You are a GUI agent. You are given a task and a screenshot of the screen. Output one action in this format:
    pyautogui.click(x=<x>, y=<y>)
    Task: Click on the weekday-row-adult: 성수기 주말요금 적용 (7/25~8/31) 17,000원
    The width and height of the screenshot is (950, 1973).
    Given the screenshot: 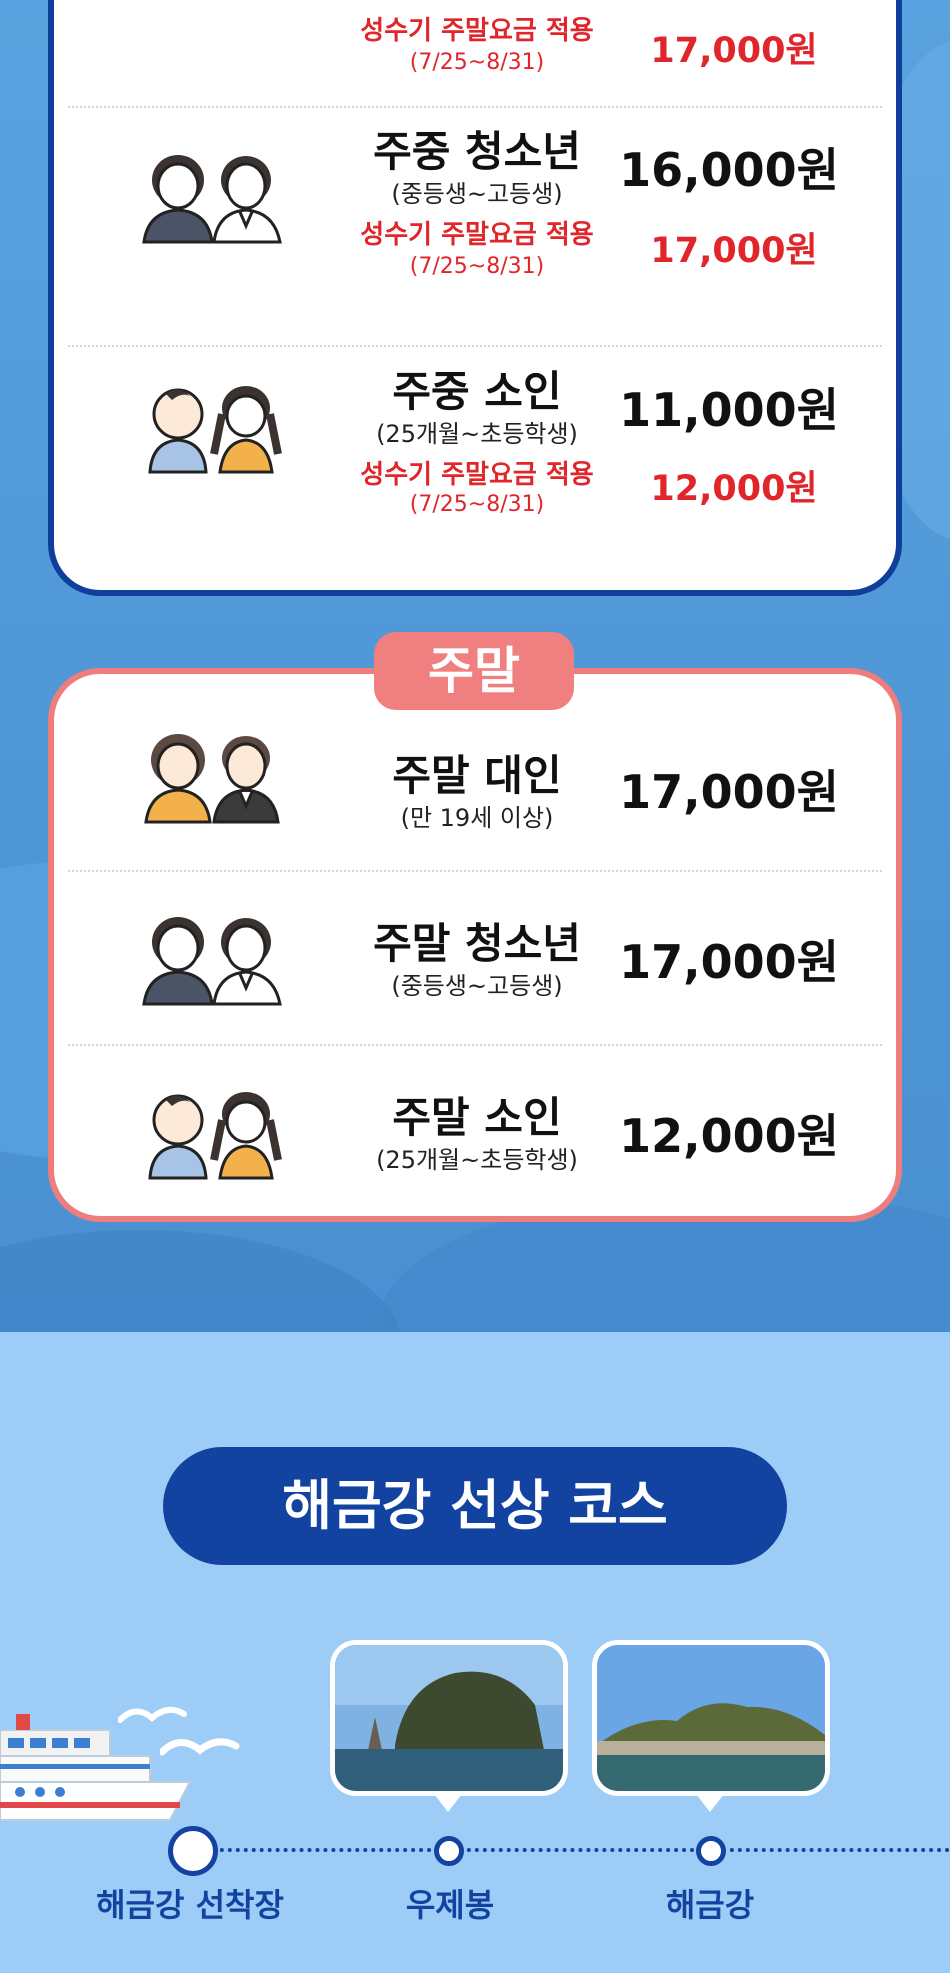 What is the action you would take?
    pyautogui.click(x=475, y=54)
    